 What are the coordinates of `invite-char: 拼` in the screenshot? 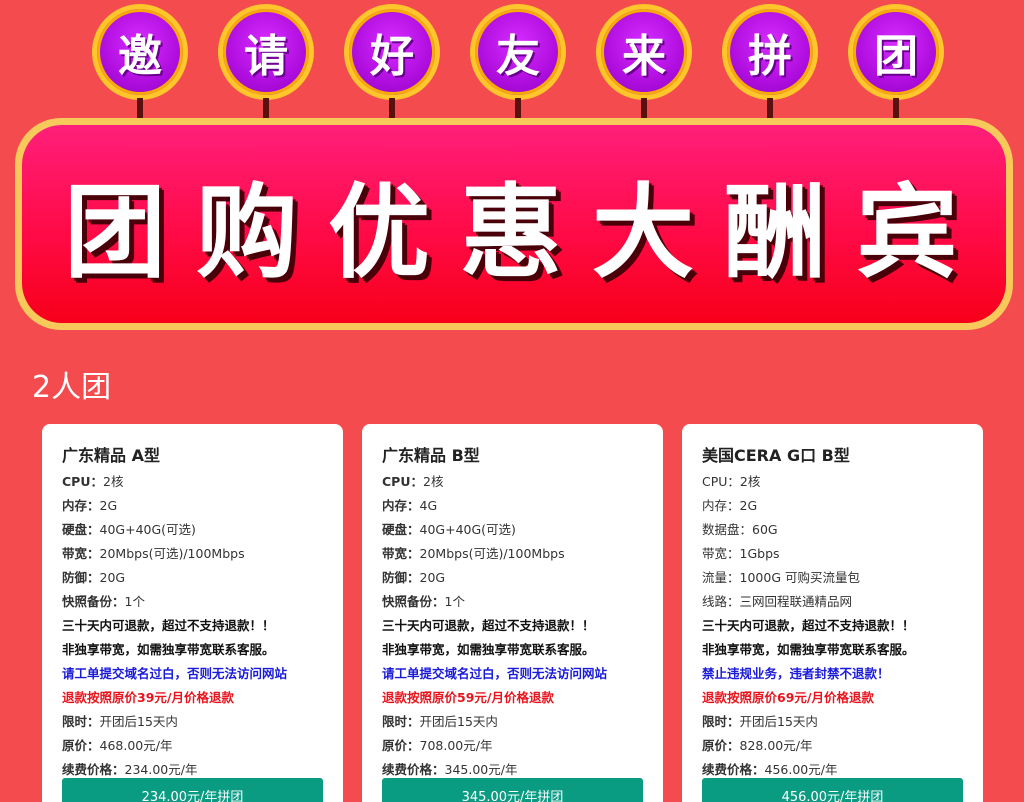 It's located at (770, 52).